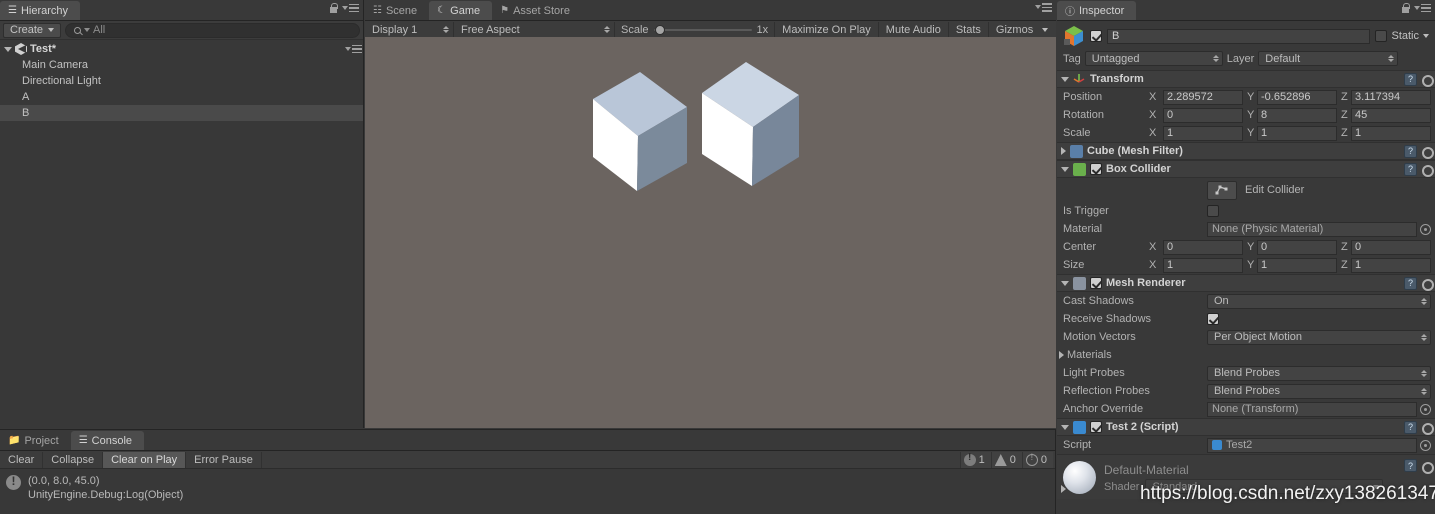 The height and width of the screenshot is (514, 1435). Describe the element at coordinates (1203, 97) in the screenshot. I see `position-x-field: 2.289572` at that location.